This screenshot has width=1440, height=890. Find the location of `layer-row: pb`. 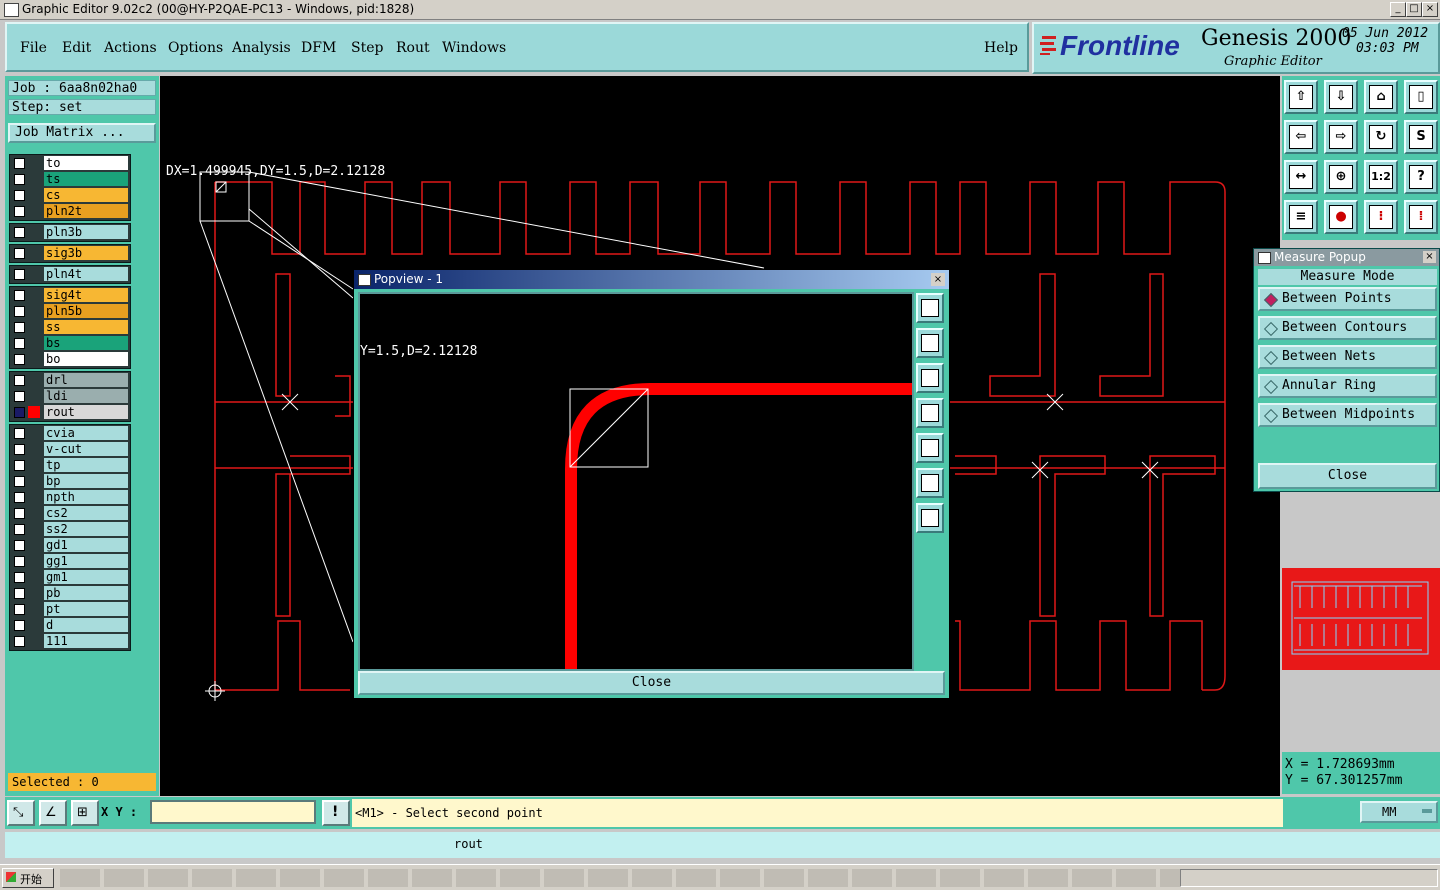

layer-row: pb is located at coordinates (70, 593).